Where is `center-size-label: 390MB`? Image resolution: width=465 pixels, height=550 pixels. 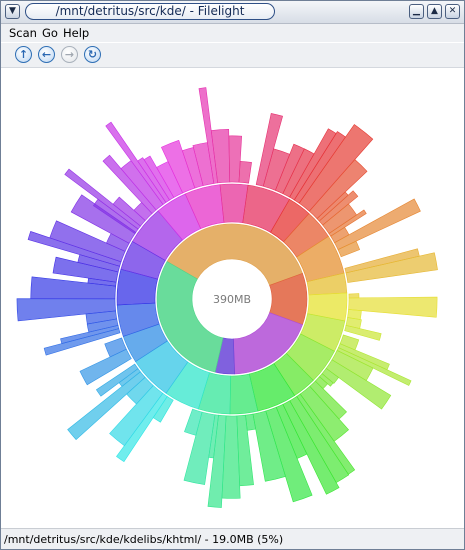 center-size-label: 390MB is located at coordinates (232, 299).